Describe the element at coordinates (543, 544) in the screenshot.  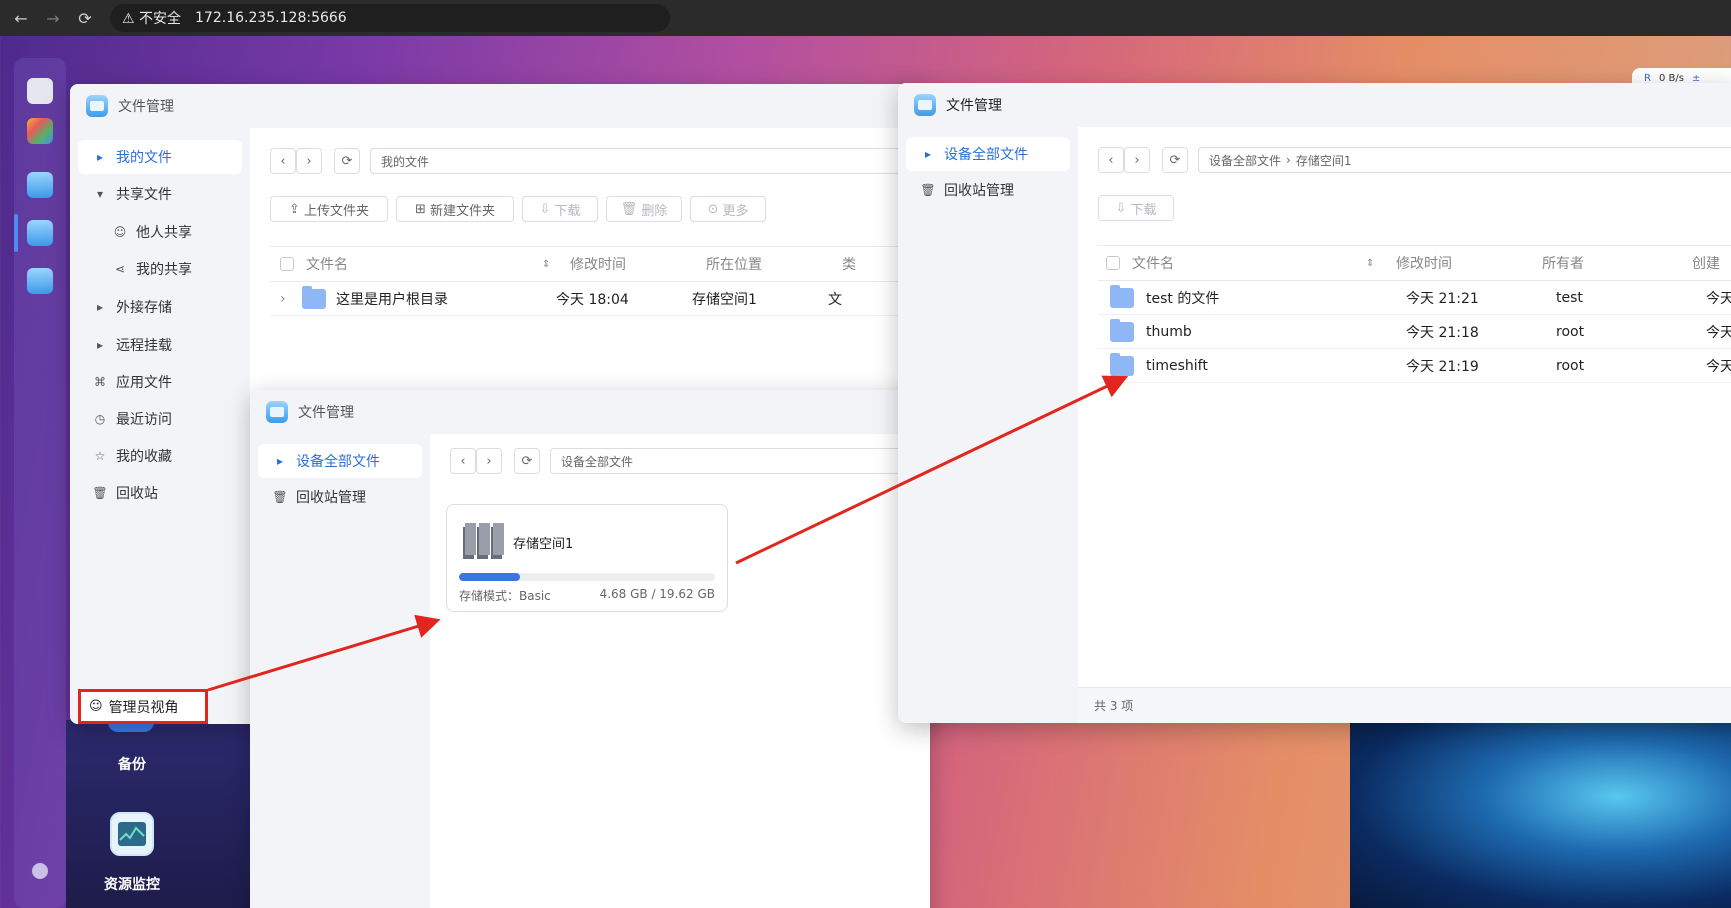
I see `storage-name: 存储空间1` at that location.